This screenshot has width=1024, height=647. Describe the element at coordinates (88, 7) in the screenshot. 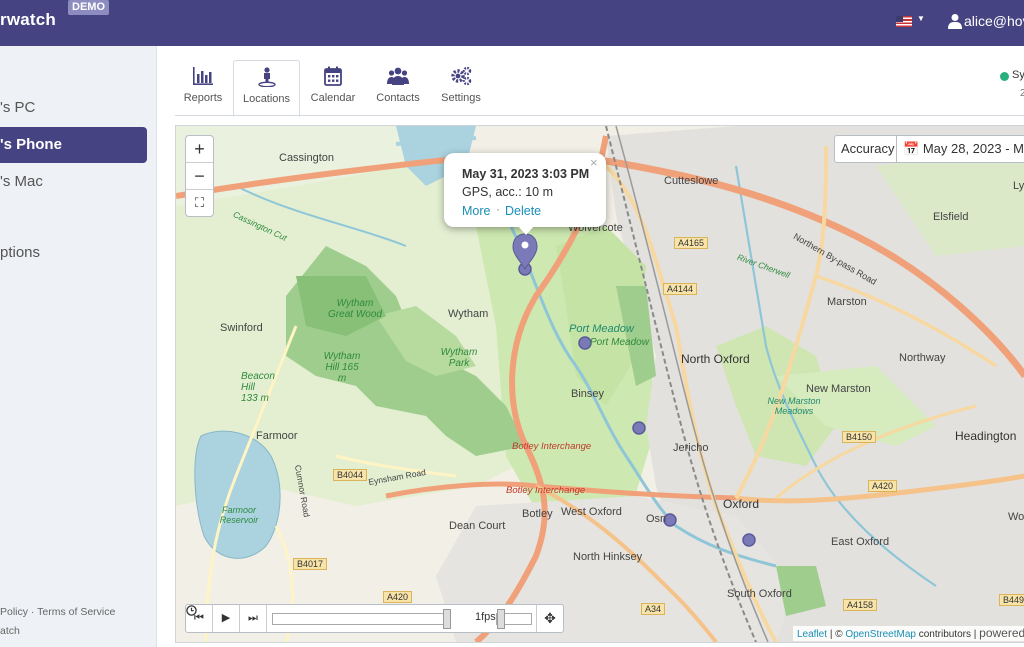

I see `demo-badge: DEMO` at that location.